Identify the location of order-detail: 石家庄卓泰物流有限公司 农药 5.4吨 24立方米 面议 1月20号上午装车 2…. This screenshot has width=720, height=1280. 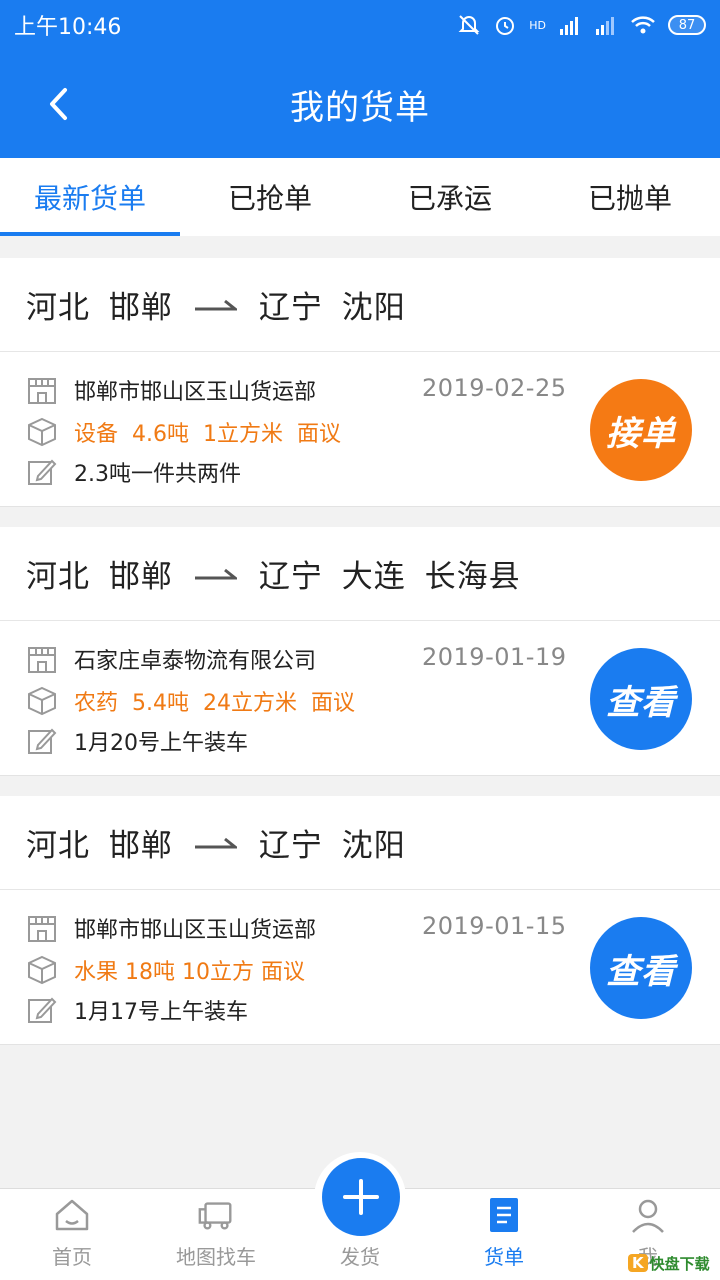
(360, 698).